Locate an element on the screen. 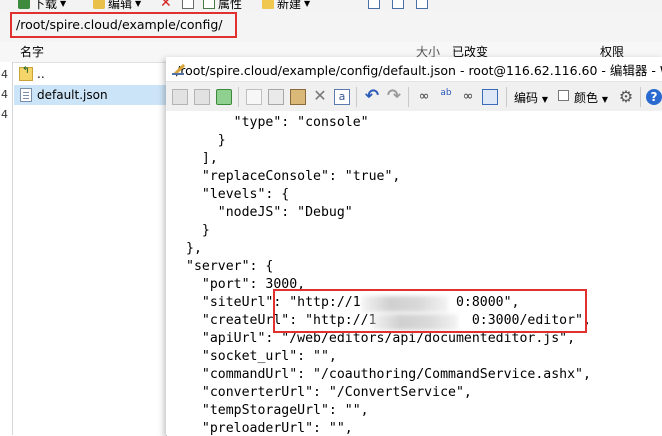 This screenshot has height=436, width=662. new-label: 新建 is located at coordinates (289, 5).